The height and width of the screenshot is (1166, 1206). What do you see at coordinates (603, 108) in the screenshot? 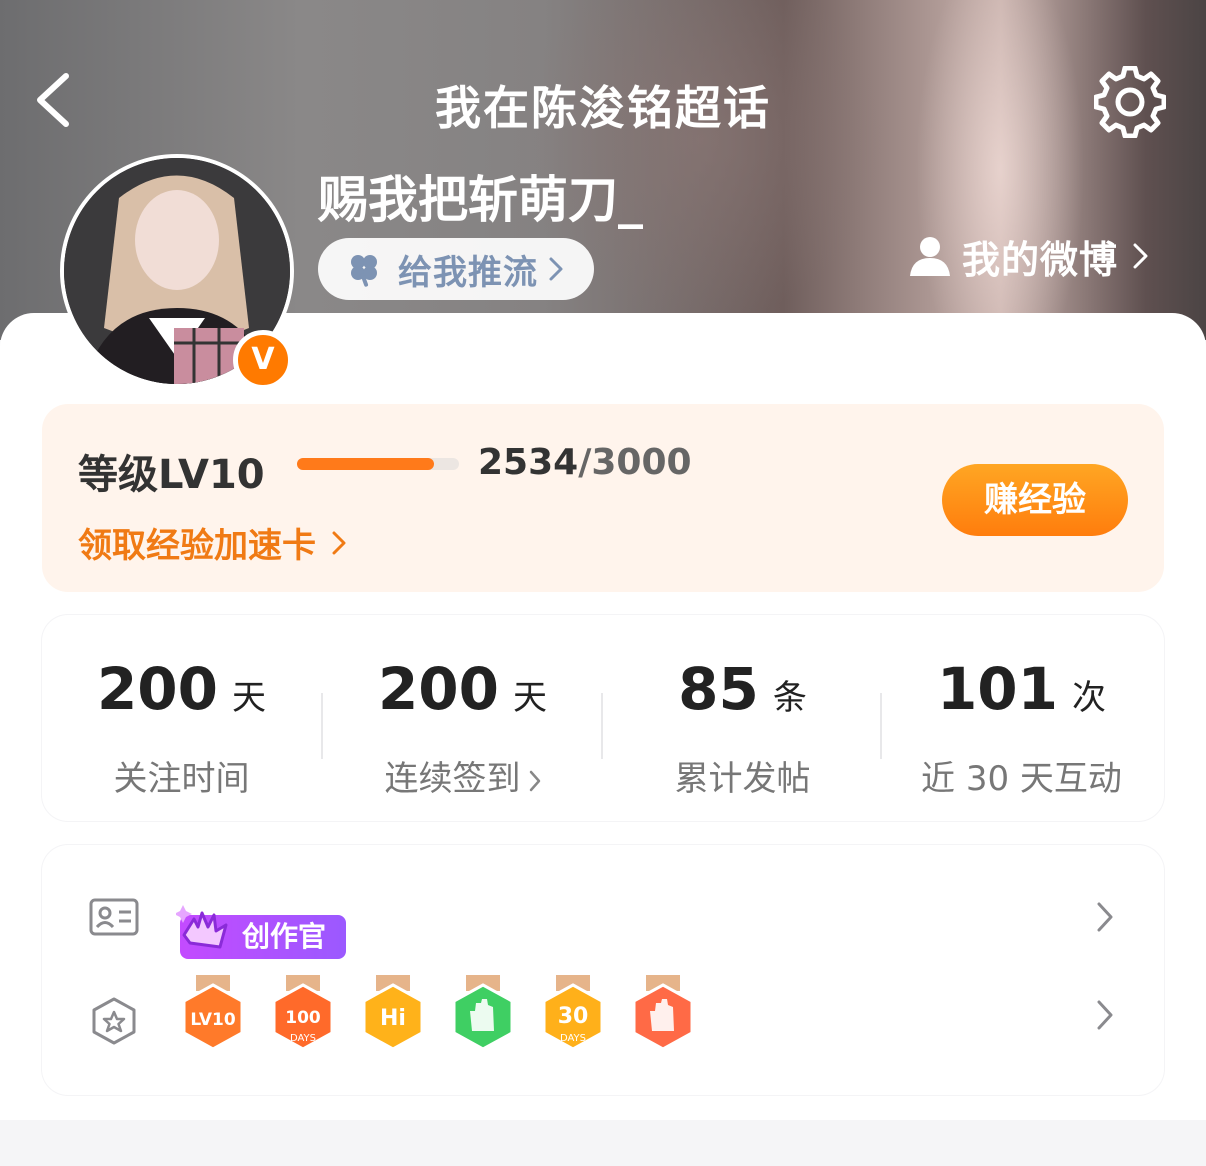
I see `page-title: 我在陈浚铭超话` at bounding box center [603, 108].